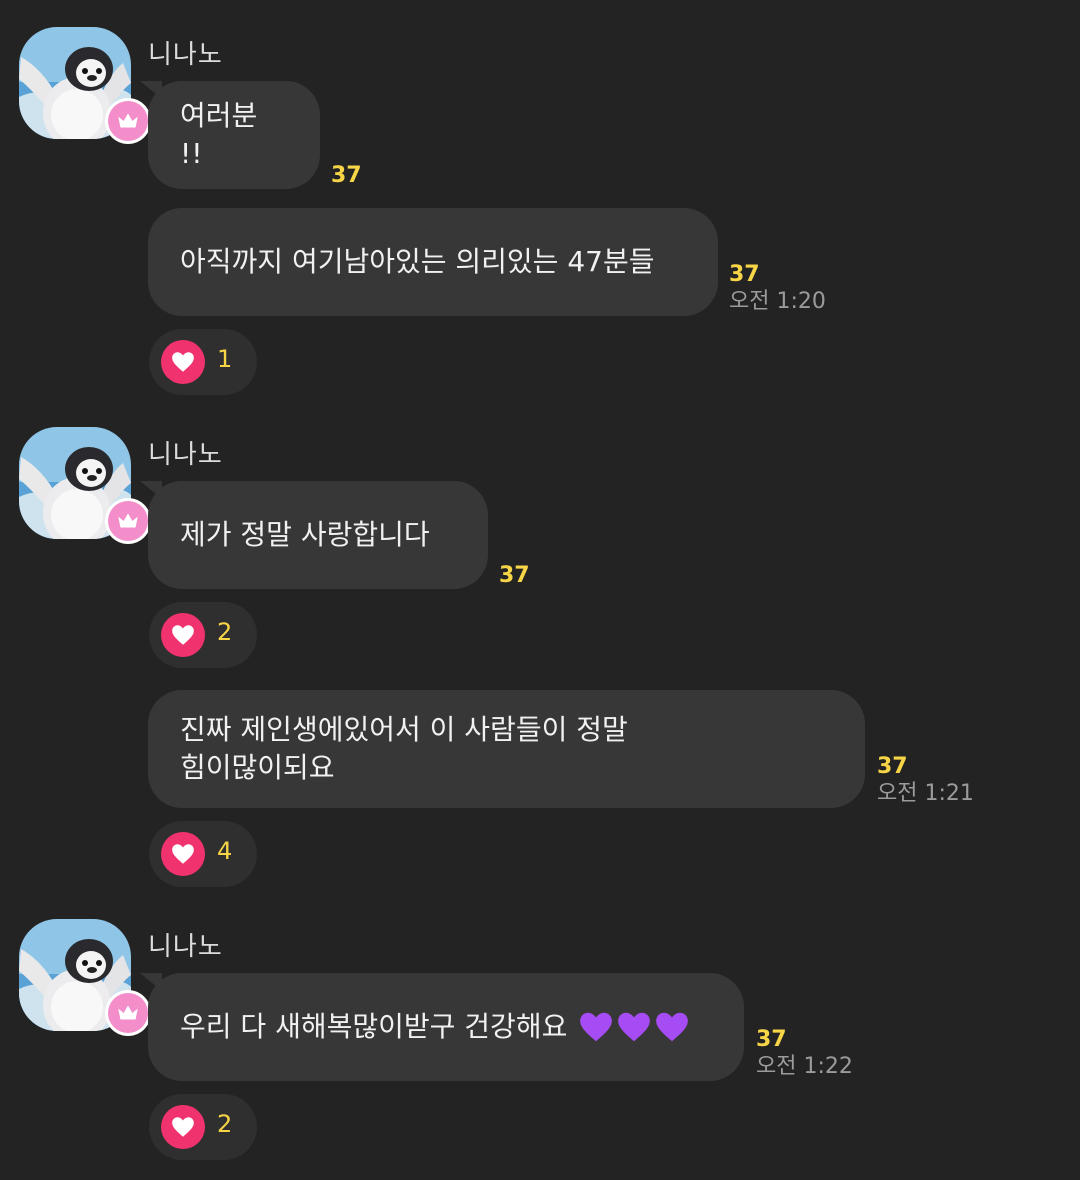 This screenshot has width=1080, height=1180. I want to click on message-bubble: 우리 다 새해복많이받구 건강해요, so click(442, 1027).